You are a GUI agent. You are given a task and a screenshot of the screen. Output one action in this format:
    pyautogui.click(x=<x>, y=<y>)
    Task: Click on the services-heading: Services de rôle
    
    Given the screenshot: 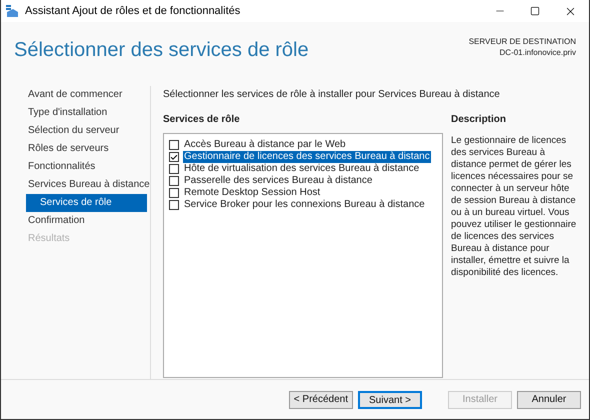 What is the action you would take?
    pyautogui.click(x=202, y=120)
    